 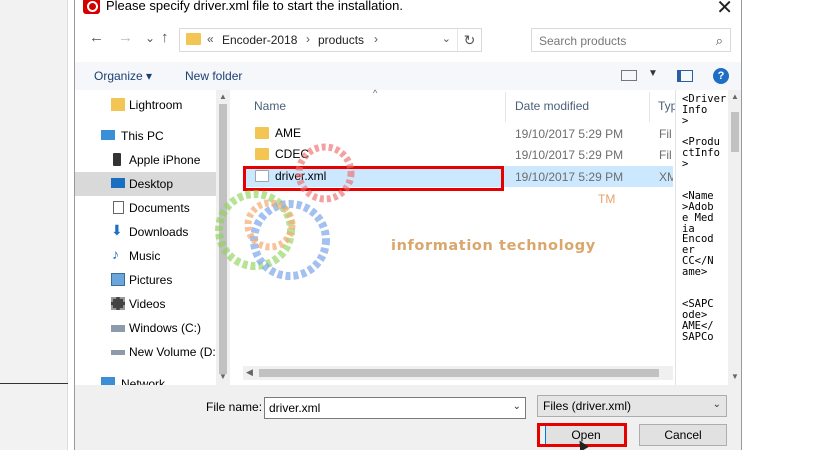 I want to click on pictures-icon, so click(x=118, y=279).